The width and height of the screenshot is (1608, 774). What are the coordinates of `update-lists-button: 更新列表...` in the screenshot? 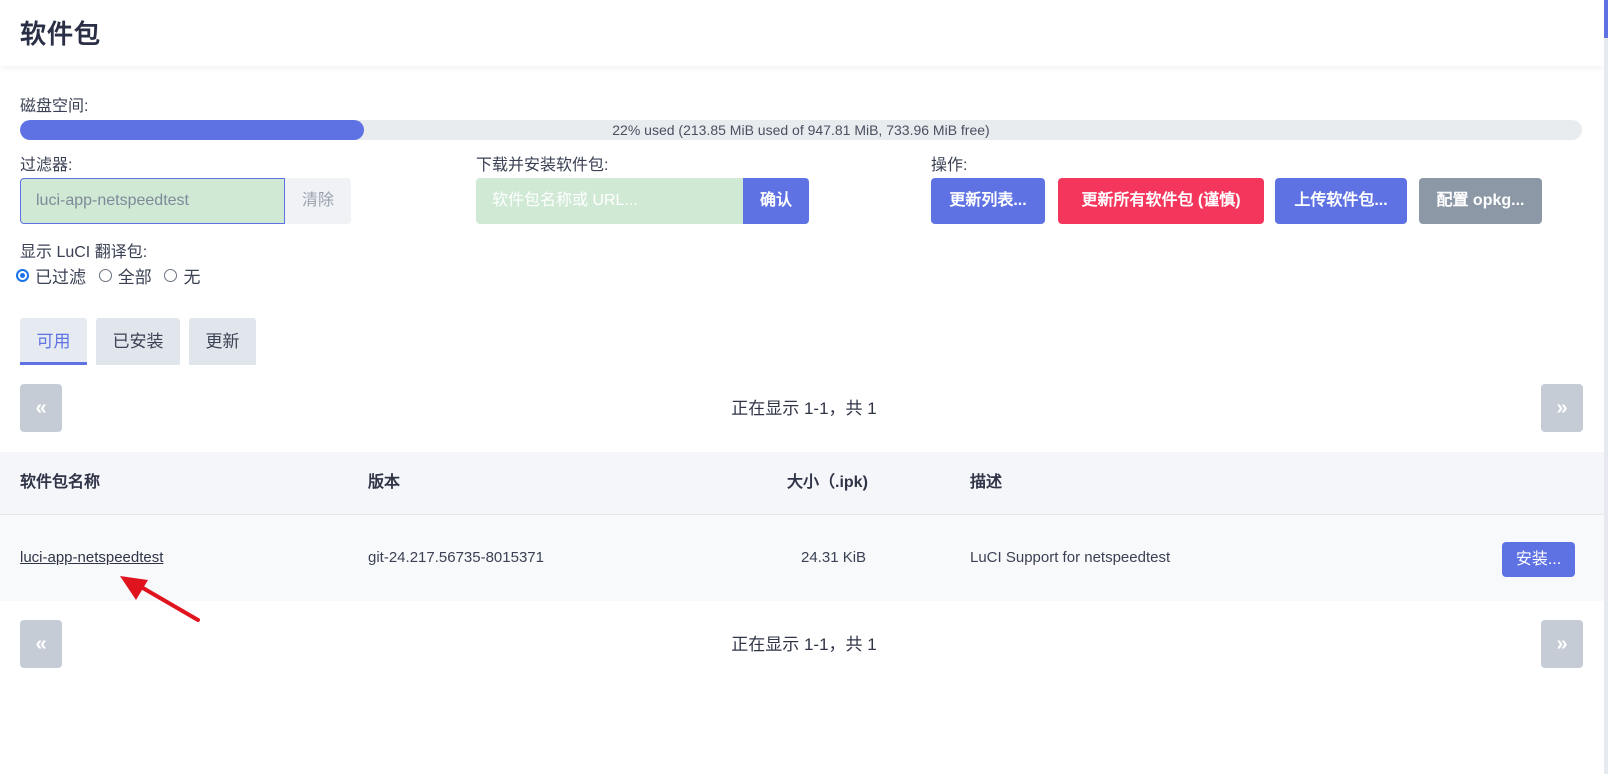 It's located at (988, 201).